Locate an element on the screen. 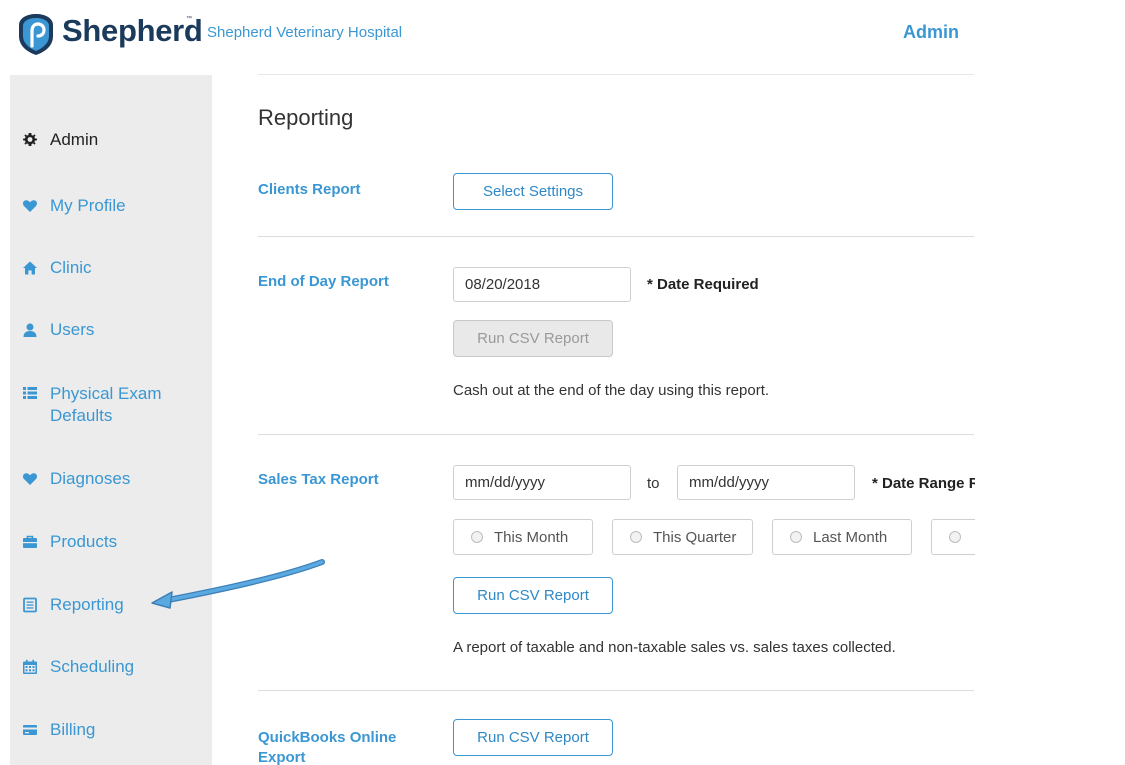  end-of-day-report-label: End of Day Report is located at coordinates (323, 281).